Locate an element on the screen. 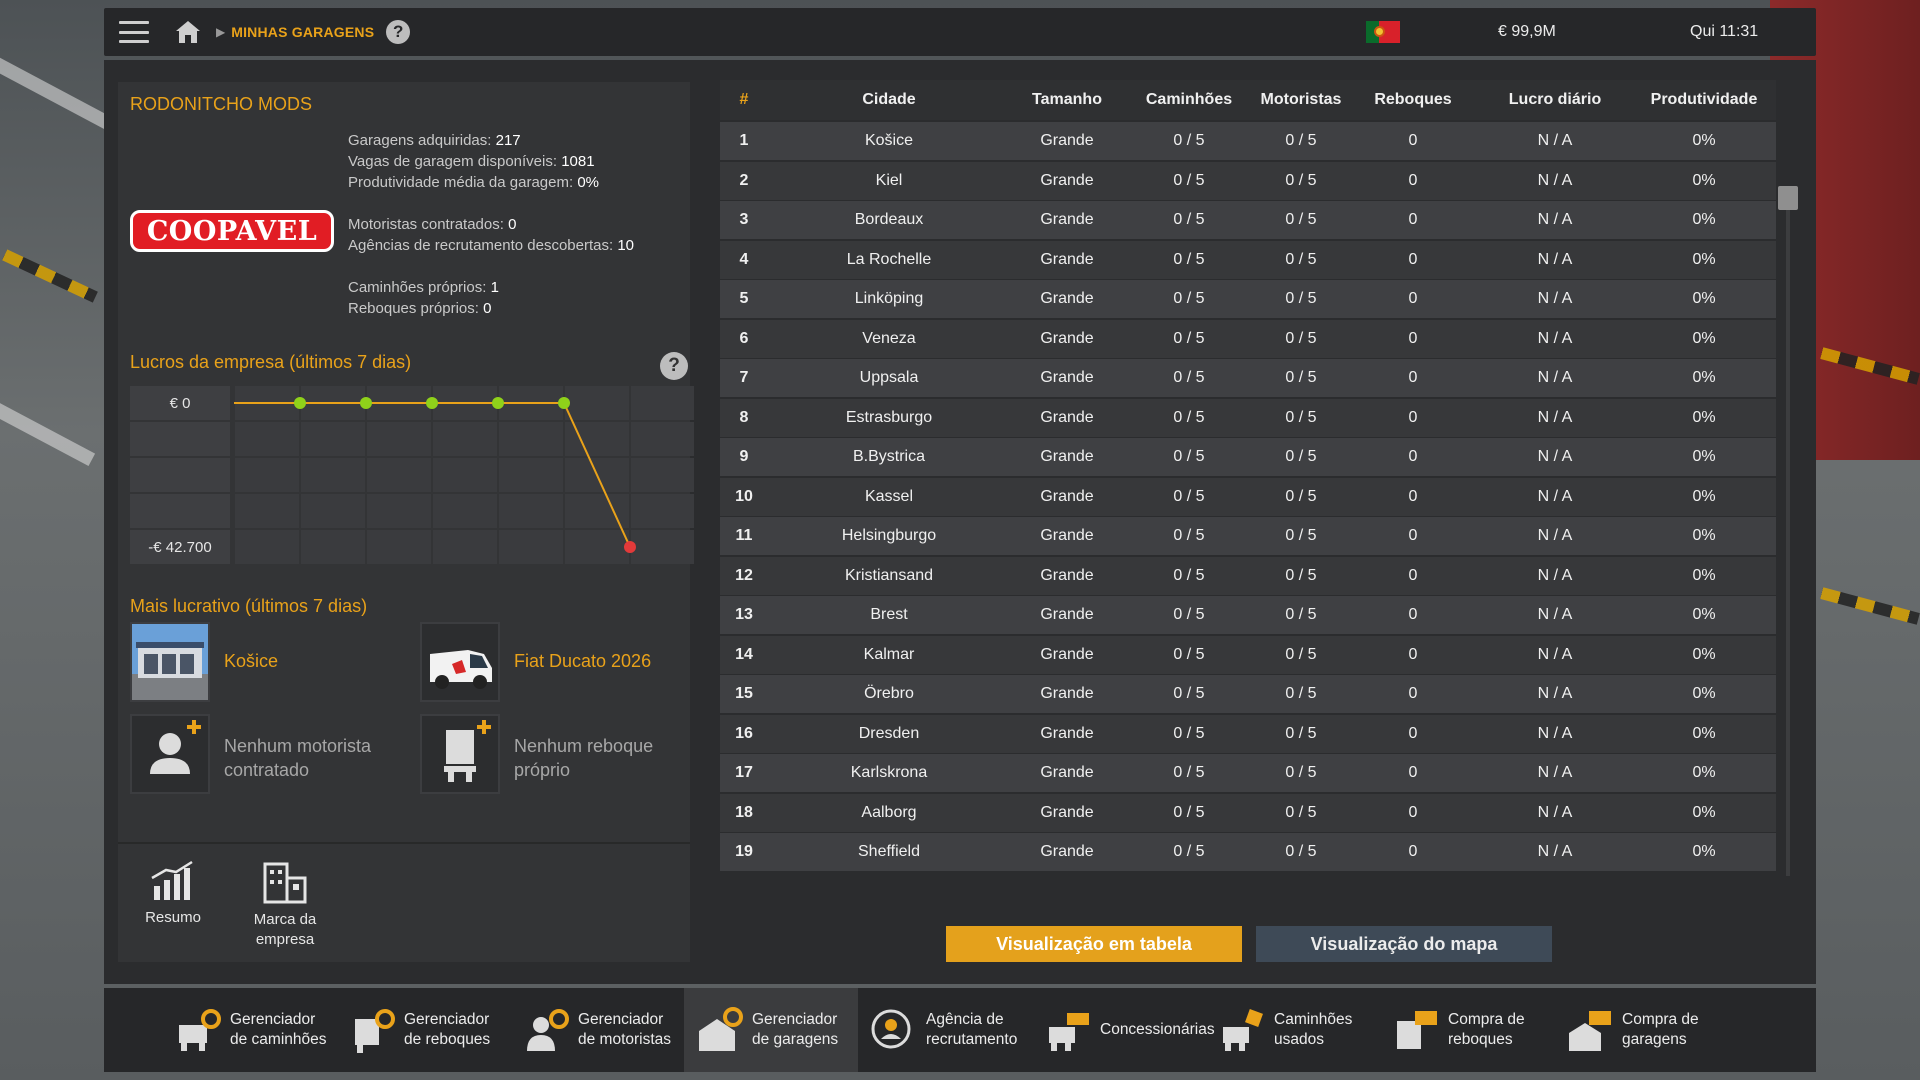  col-header-drivers: Motoristas is located at coordinates (1301, 100).